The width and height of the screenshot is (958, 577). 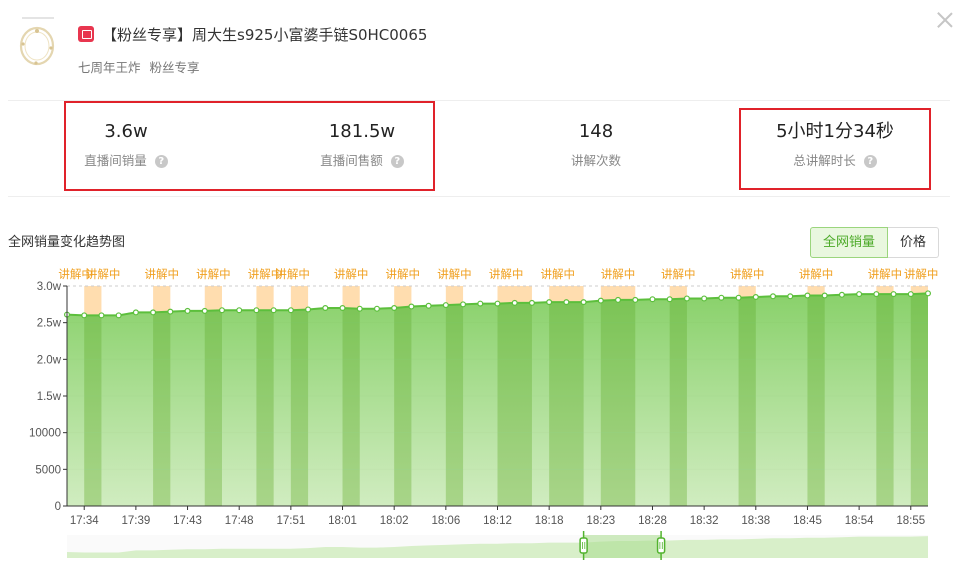 What do you see at coordinates (914, 242) in the screenshot?
I see `tab-price: 价格` at bounding box center [914, 242].